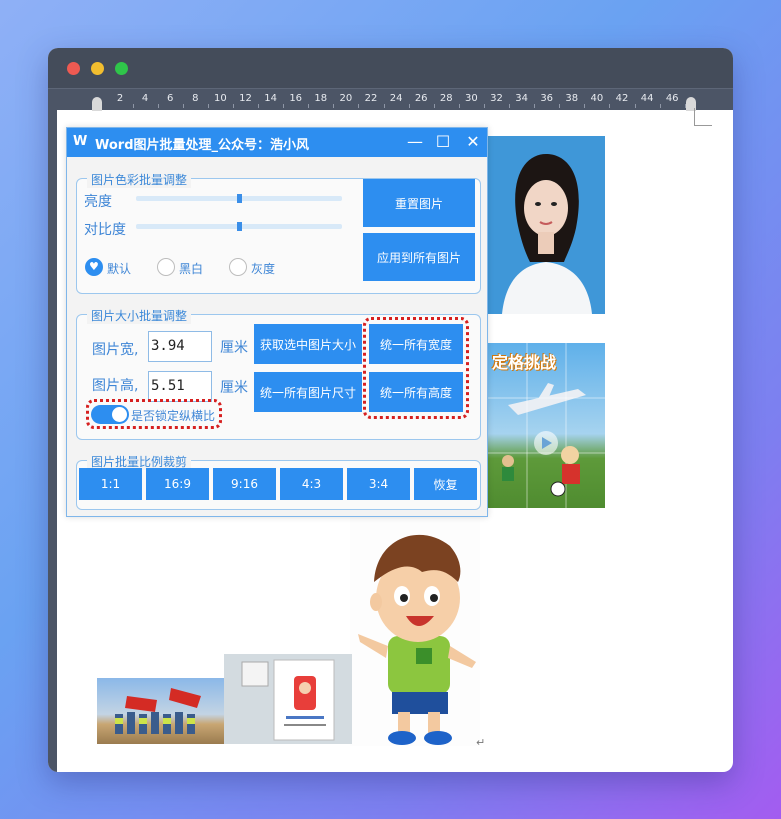  Describe the element at coordinates (177, 484) in the screenshot. I see `crop-16-9-button: 16:9` at that location.